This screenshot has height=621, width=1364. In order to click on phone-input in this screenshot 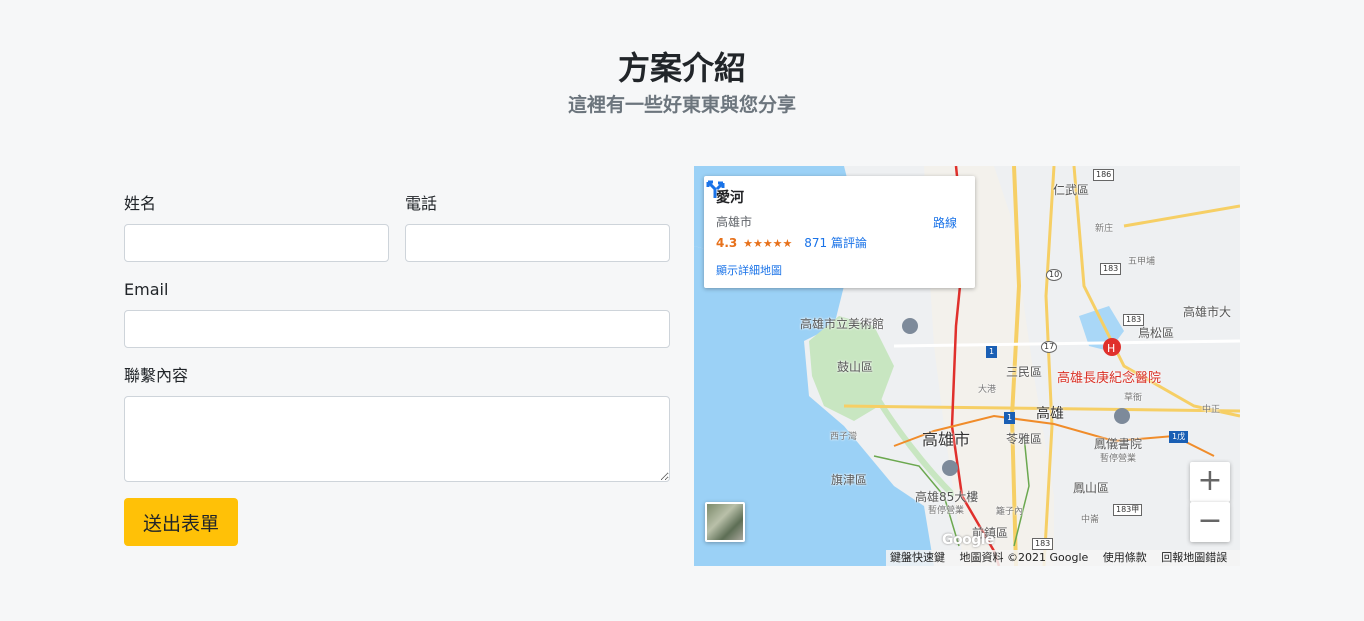, I will do `click(537, 243)`.